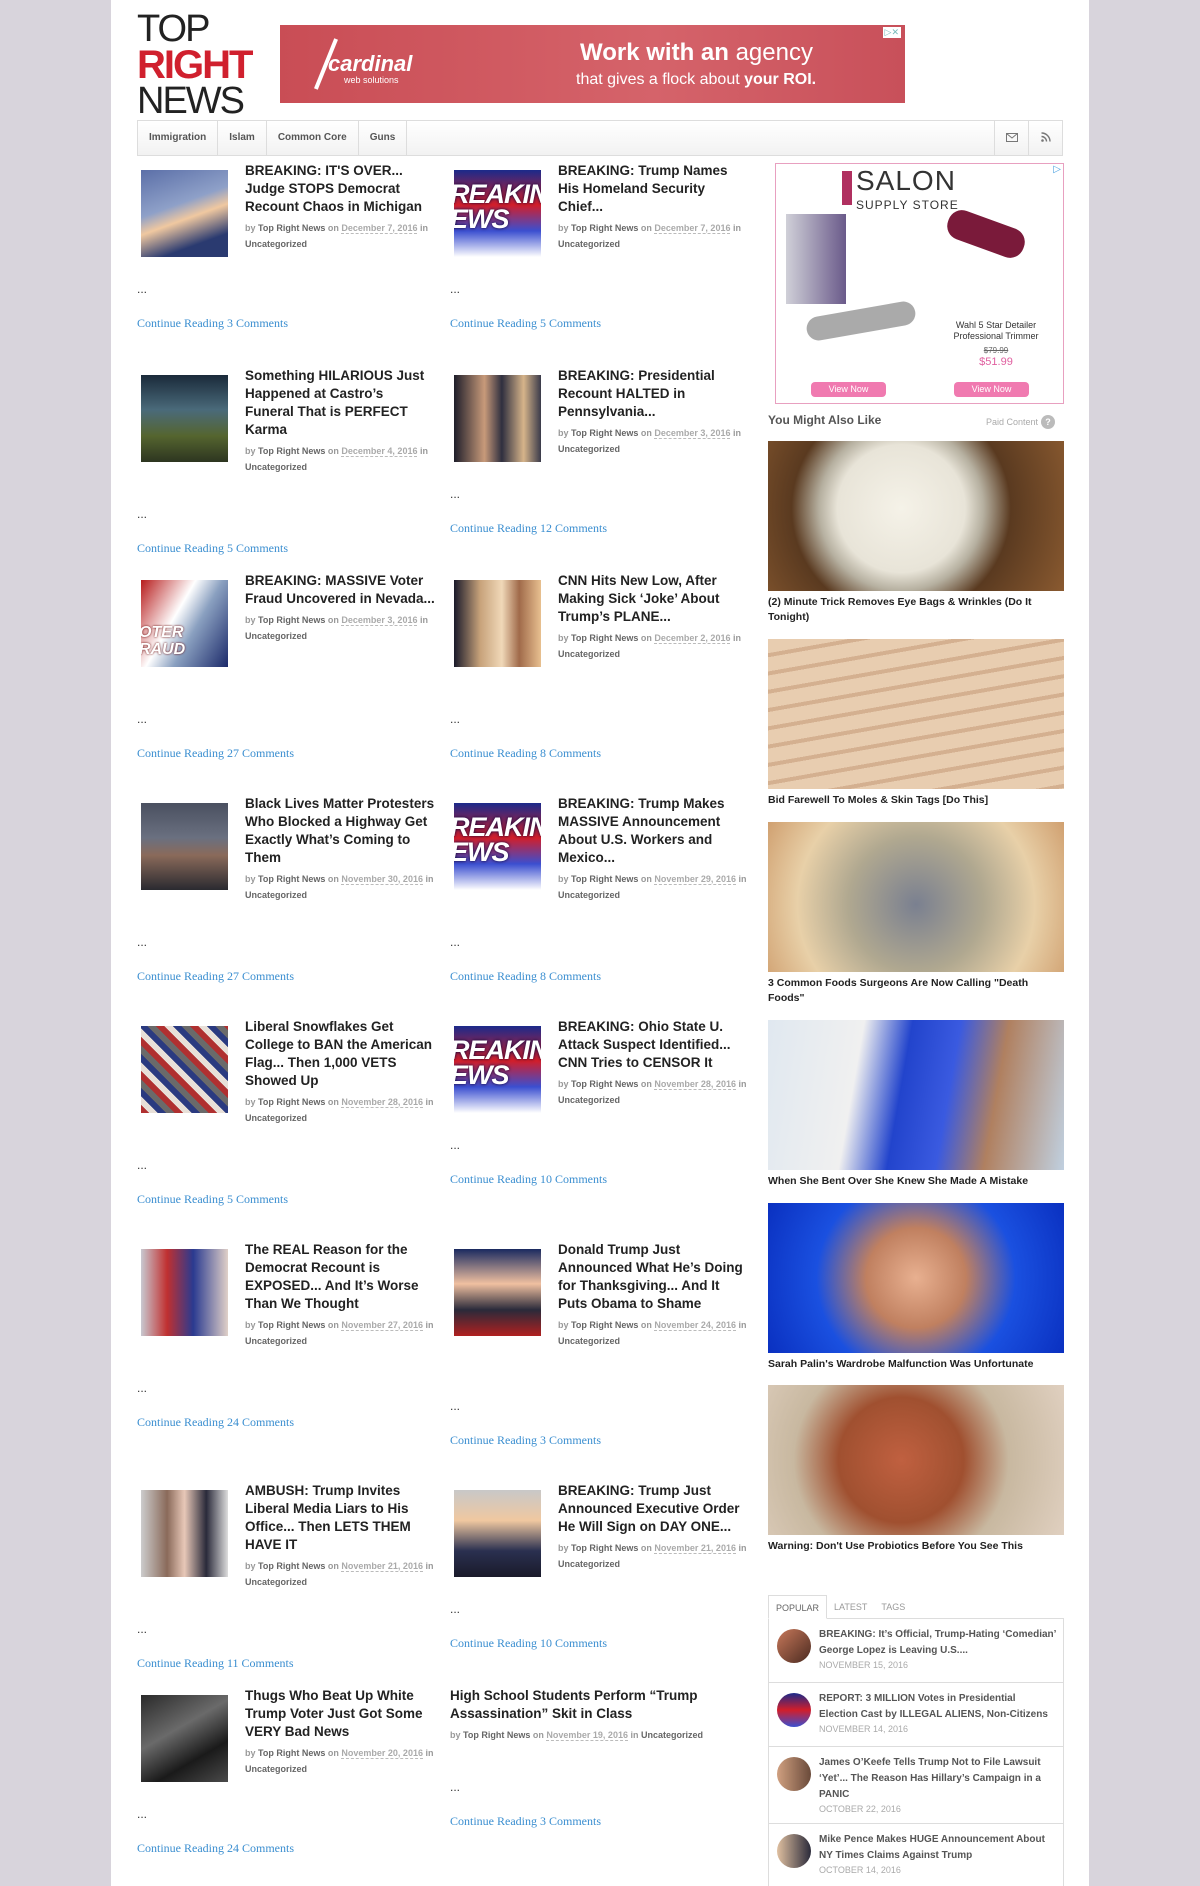 The height and width of the screenshot is (1886, 1200). Describe the element at coordinates (525, 976) in the screenshot. I see `continue-reading-link: Continue Reading 8 Comments` at that location.